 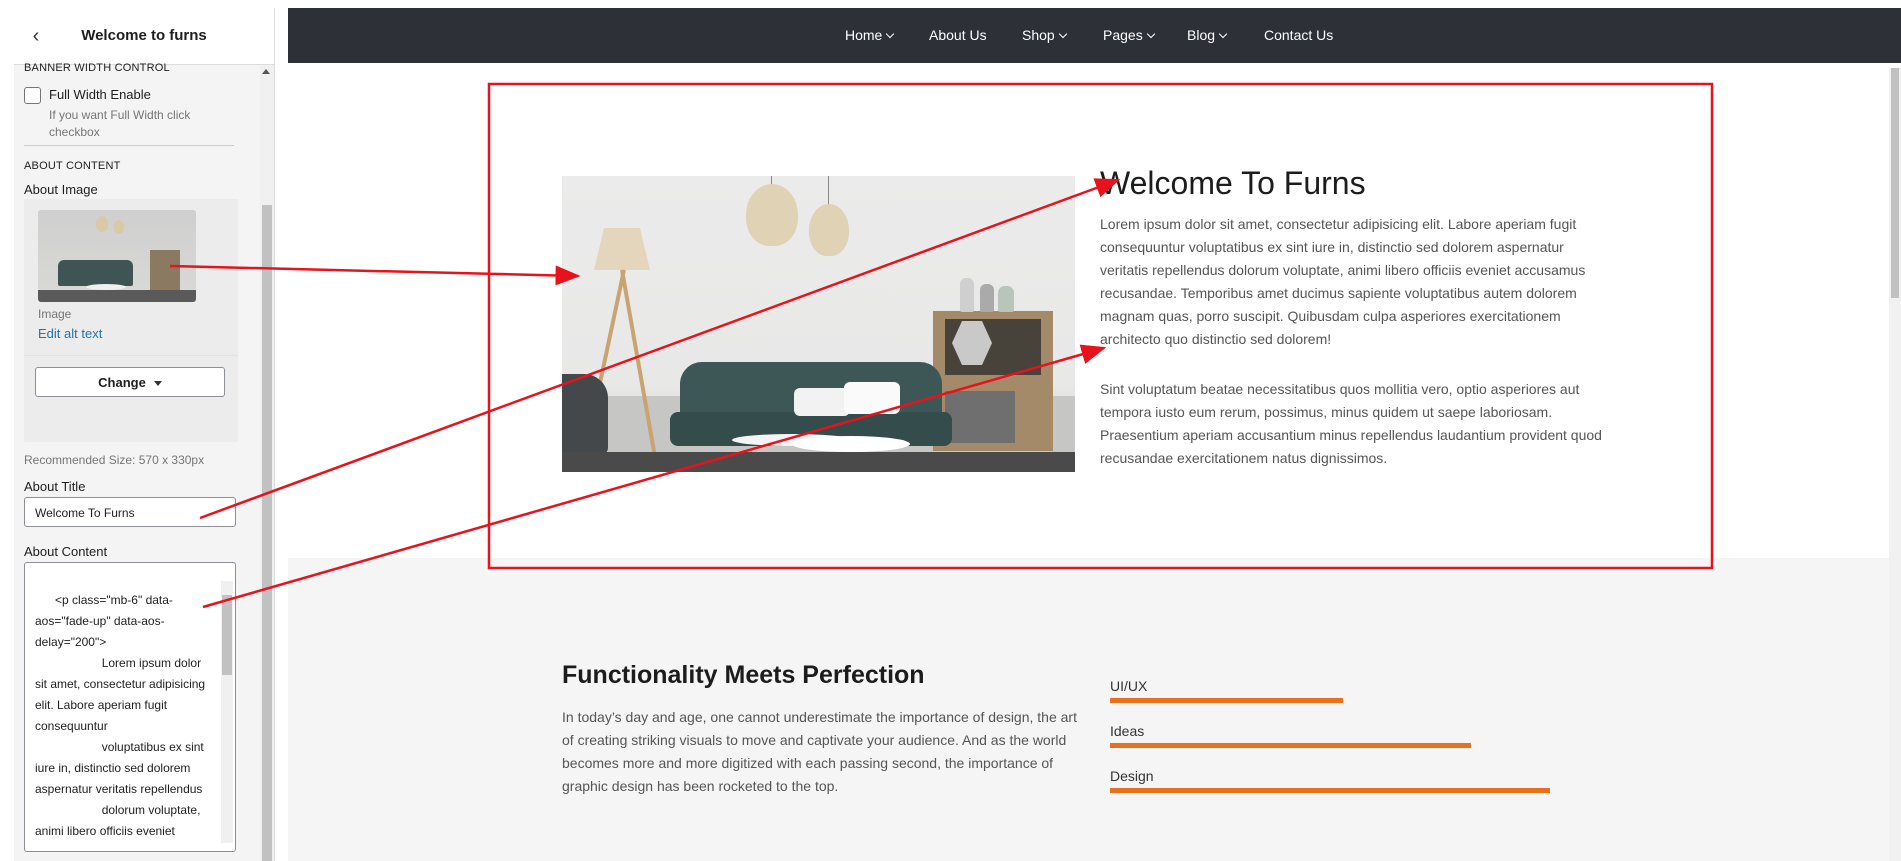 What do you see at coordinates (1330, 690) in the screenshot?
I see `skill-row: UI/UX` at bounding box center [1330, 690].